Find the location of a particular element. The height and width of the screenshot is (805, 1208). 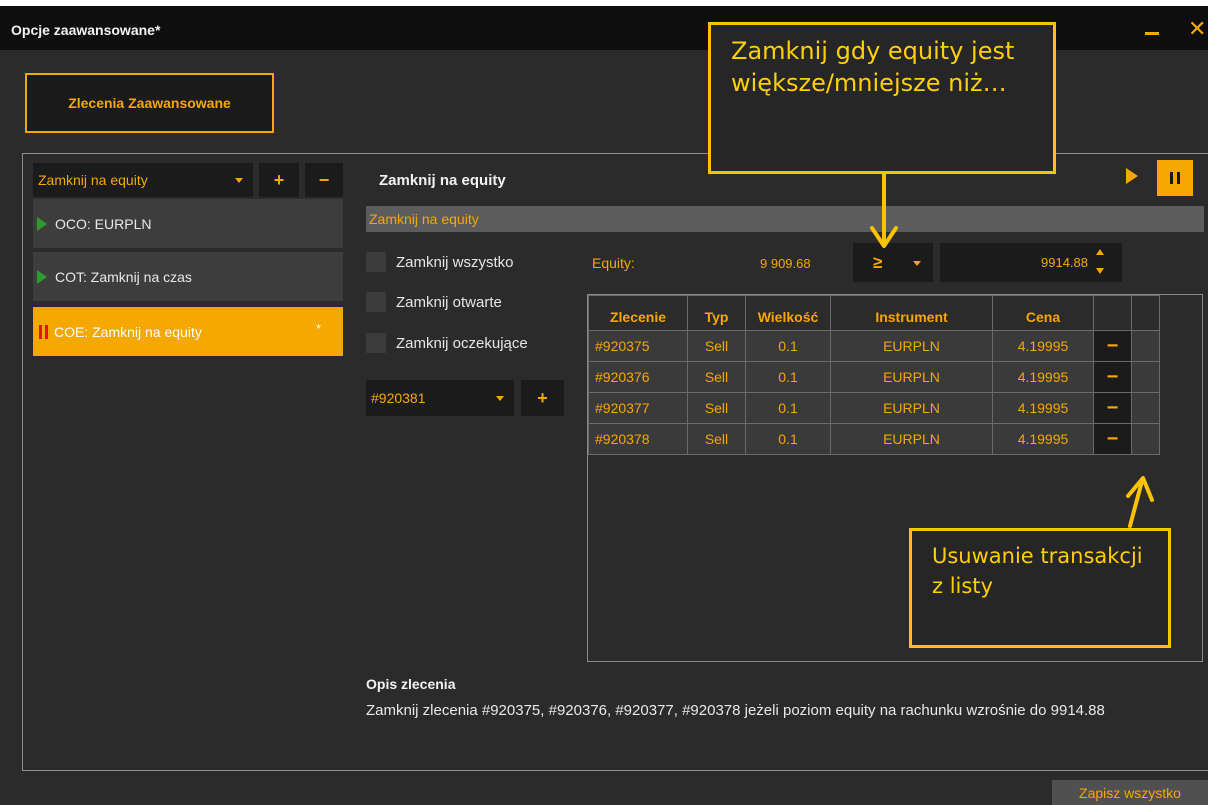

save-all-label: Zapisz wszystko is located at coordinates (1130, 792).